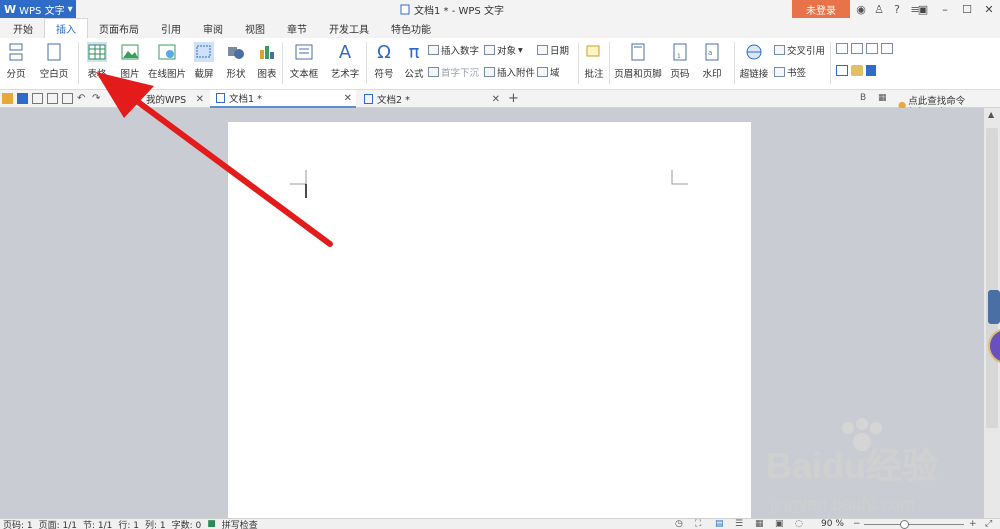 The image size is (1000, 529). Describe the element at coordinates (452, 9) in the screenshot. I see `window-title: 文档1 * - WPS 文字` at that location.